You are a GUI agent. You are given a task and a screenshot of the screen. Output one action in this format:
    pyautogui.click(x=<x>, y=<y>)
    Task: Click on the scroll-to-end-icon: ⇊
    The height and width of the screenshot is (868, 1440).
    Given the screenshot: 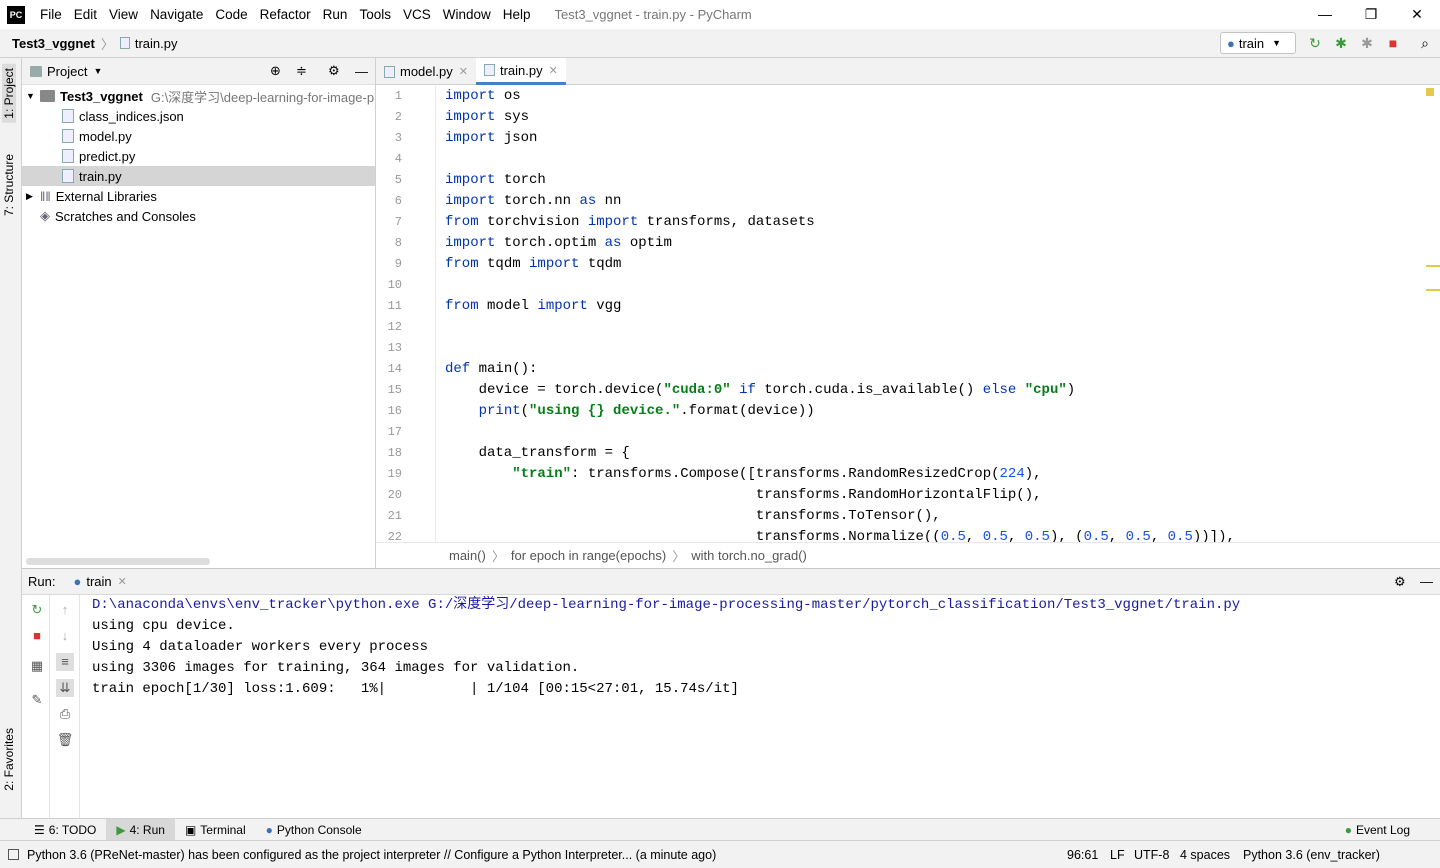 What is the action you would take?
    pyautogui.click(x=65, y=688)
    